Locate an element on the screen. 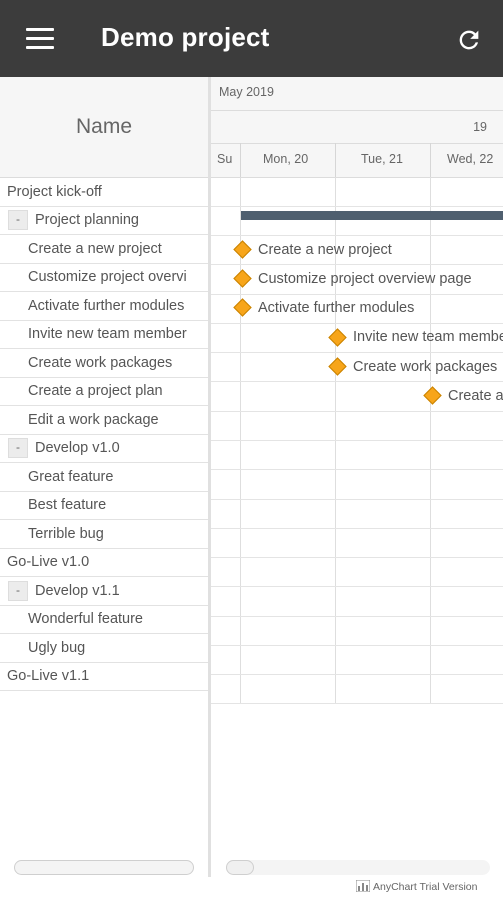 The height and width of the screenshot is (900, 503). chart-icon is located at coordinates (363, 886).